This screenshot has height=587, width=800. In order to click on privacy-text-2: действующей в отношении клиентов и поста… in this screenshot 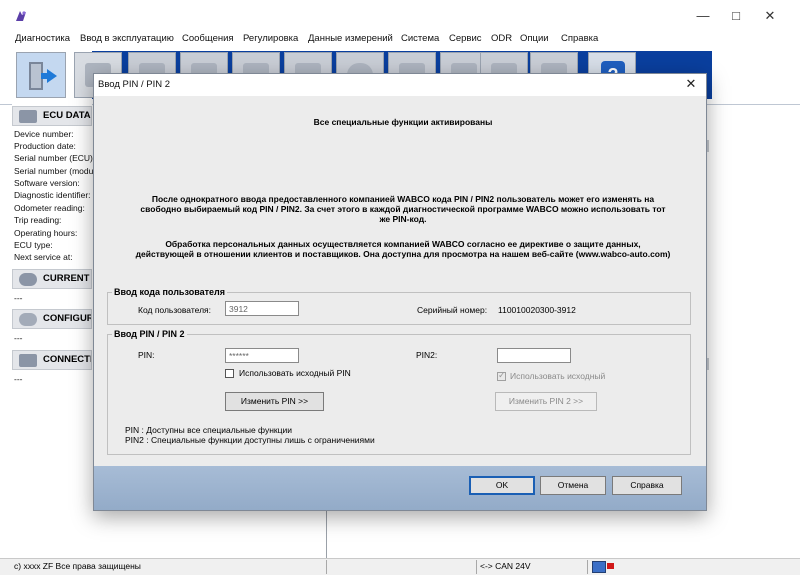, I will do `click(403, 254)`.